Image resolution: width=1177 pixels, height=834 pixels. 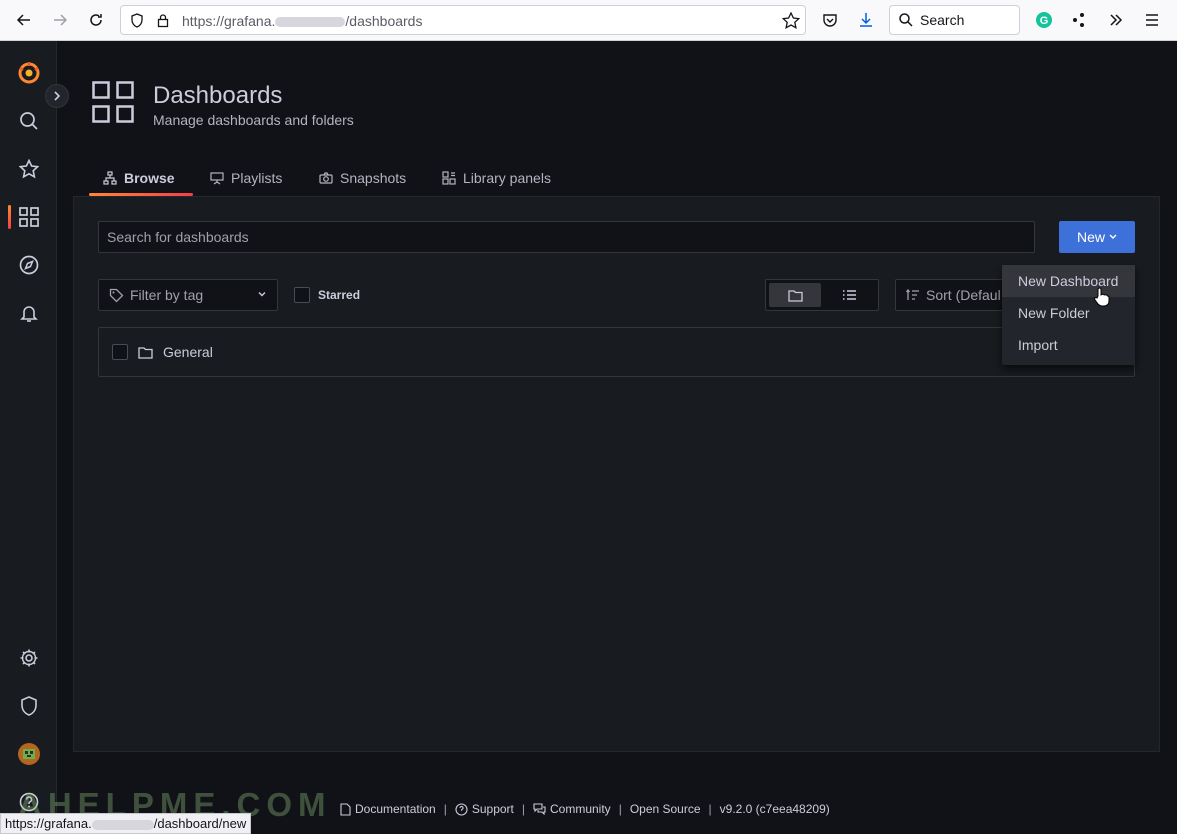 I want to click on dashboard-search-input, so click(x=566, y=237).